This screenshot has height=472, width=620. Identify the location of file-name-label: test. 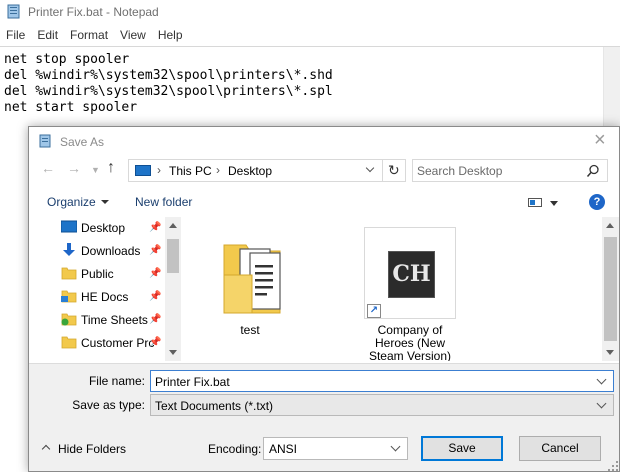
(250, 330).